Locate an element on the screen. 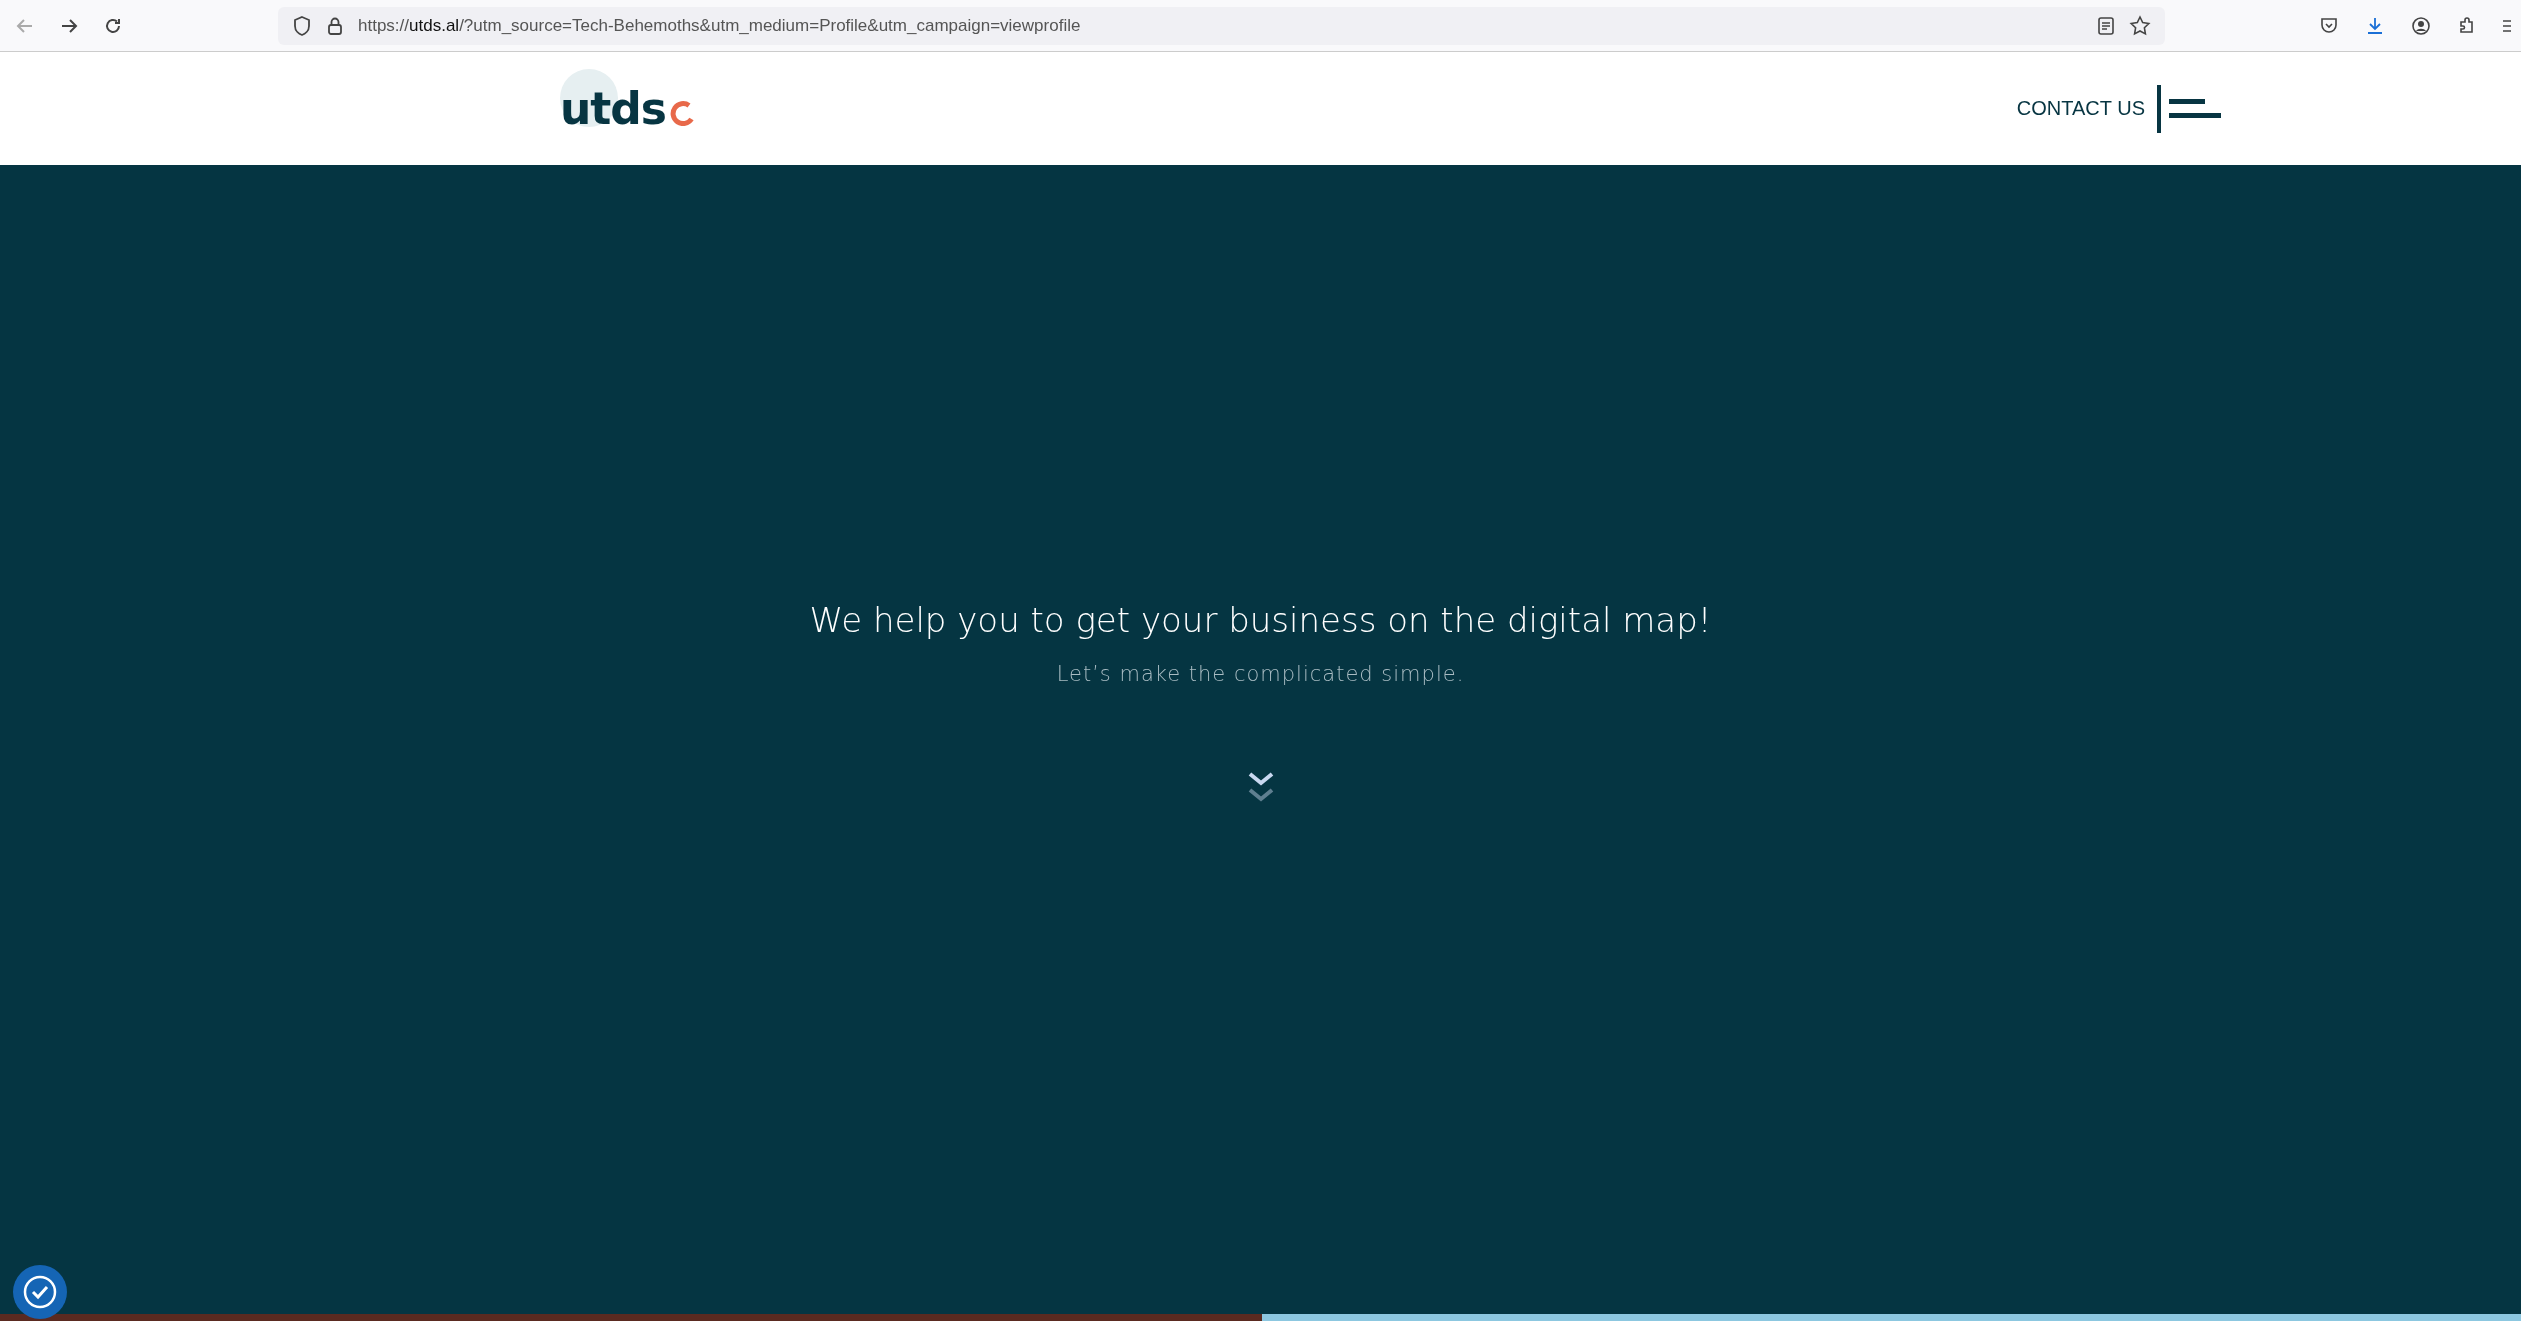 This screenshot has width=2521, height=1321. star-icon is located at coordinates (2140, 25).